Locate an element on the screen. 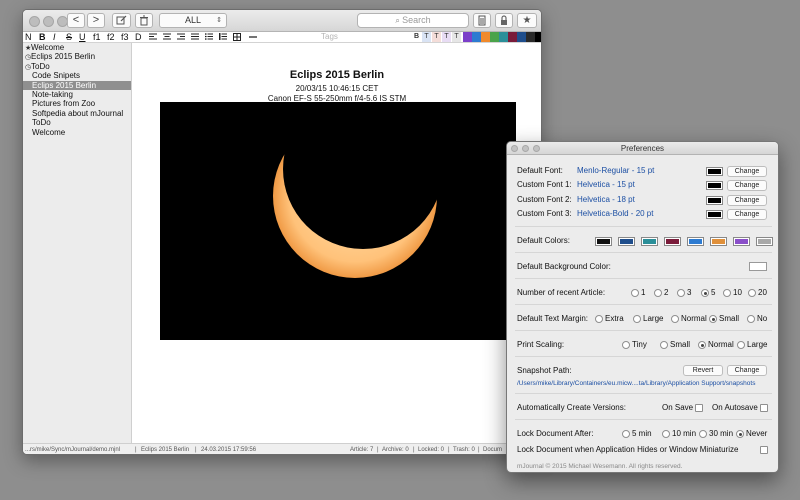 This screenshot has width=800, height=500. status-locked-count: Locked: 0 is located at coordinates (431, 450).